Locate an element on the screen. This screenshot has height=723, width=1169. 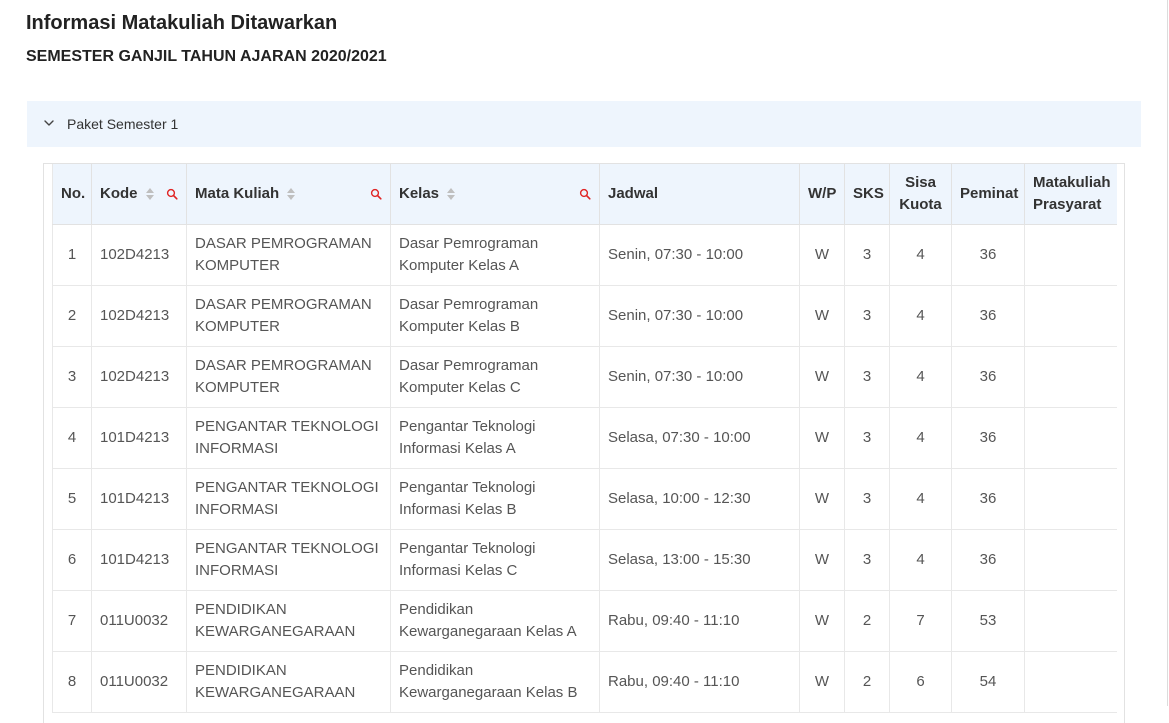
col-header-no-label: No. is located at coordinates (73, 193).